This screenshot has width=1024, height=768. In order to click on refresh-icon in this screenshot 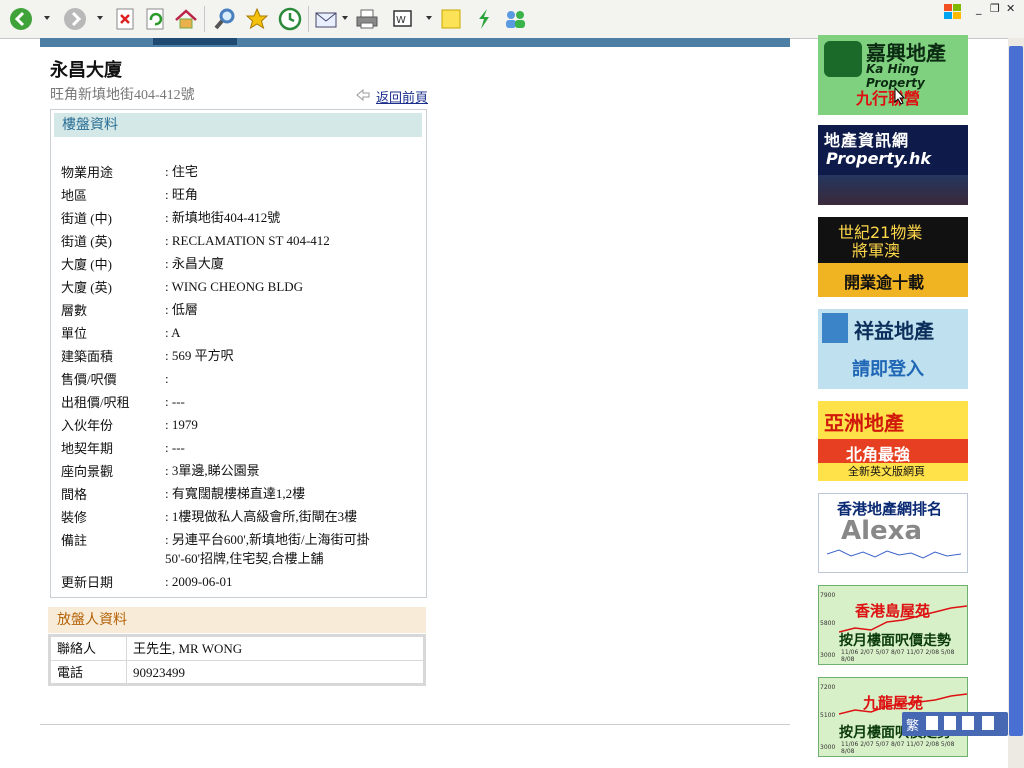, I will do `click(155, 19)`.